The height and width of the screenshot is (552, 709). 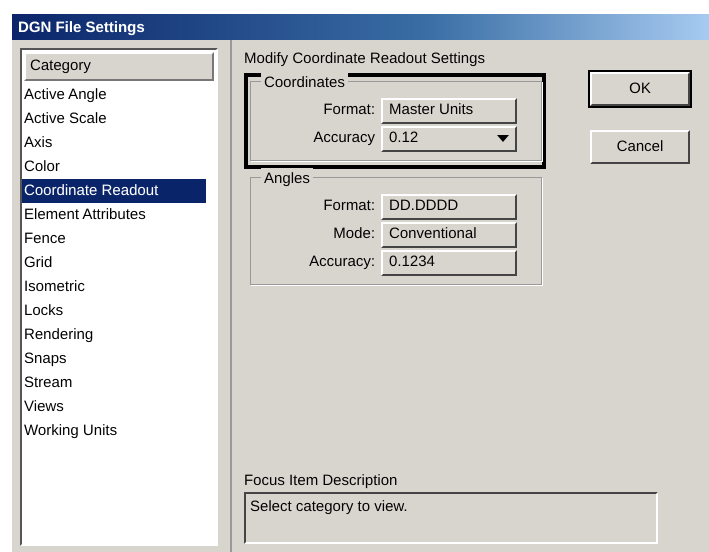 What do you see at coordinates (119, 406) in the screenshot?
I see `category-item: Views` at bounding box center [119, 406].